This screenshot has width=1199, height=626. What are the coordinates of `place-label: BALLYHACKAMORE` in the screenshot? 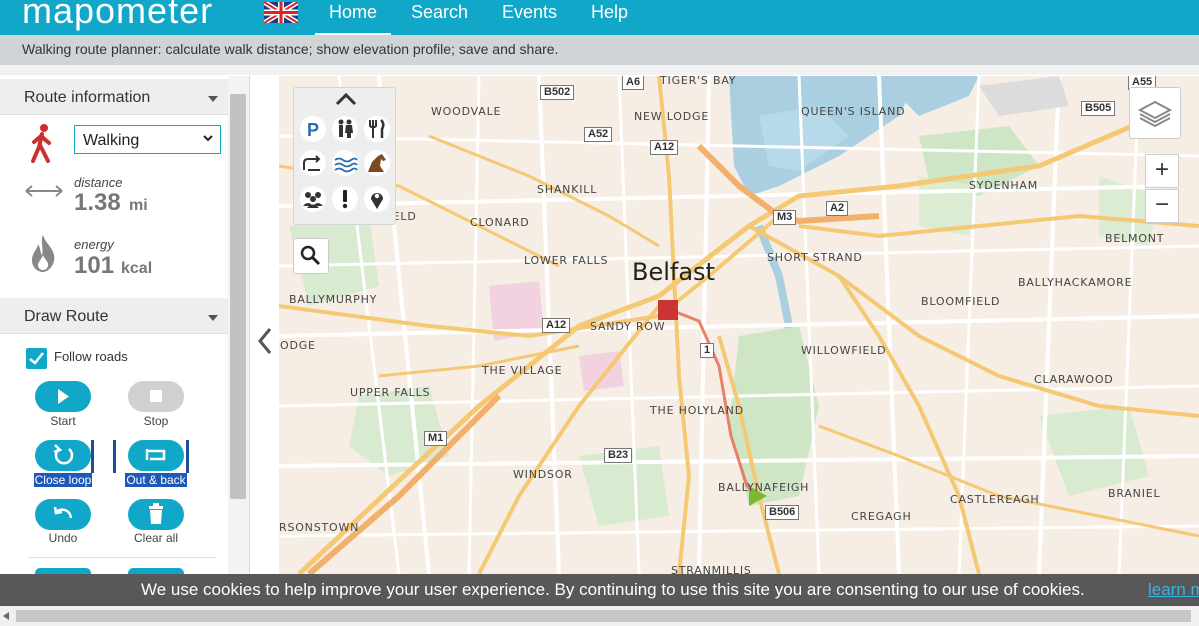 It's located at (1075, 282).